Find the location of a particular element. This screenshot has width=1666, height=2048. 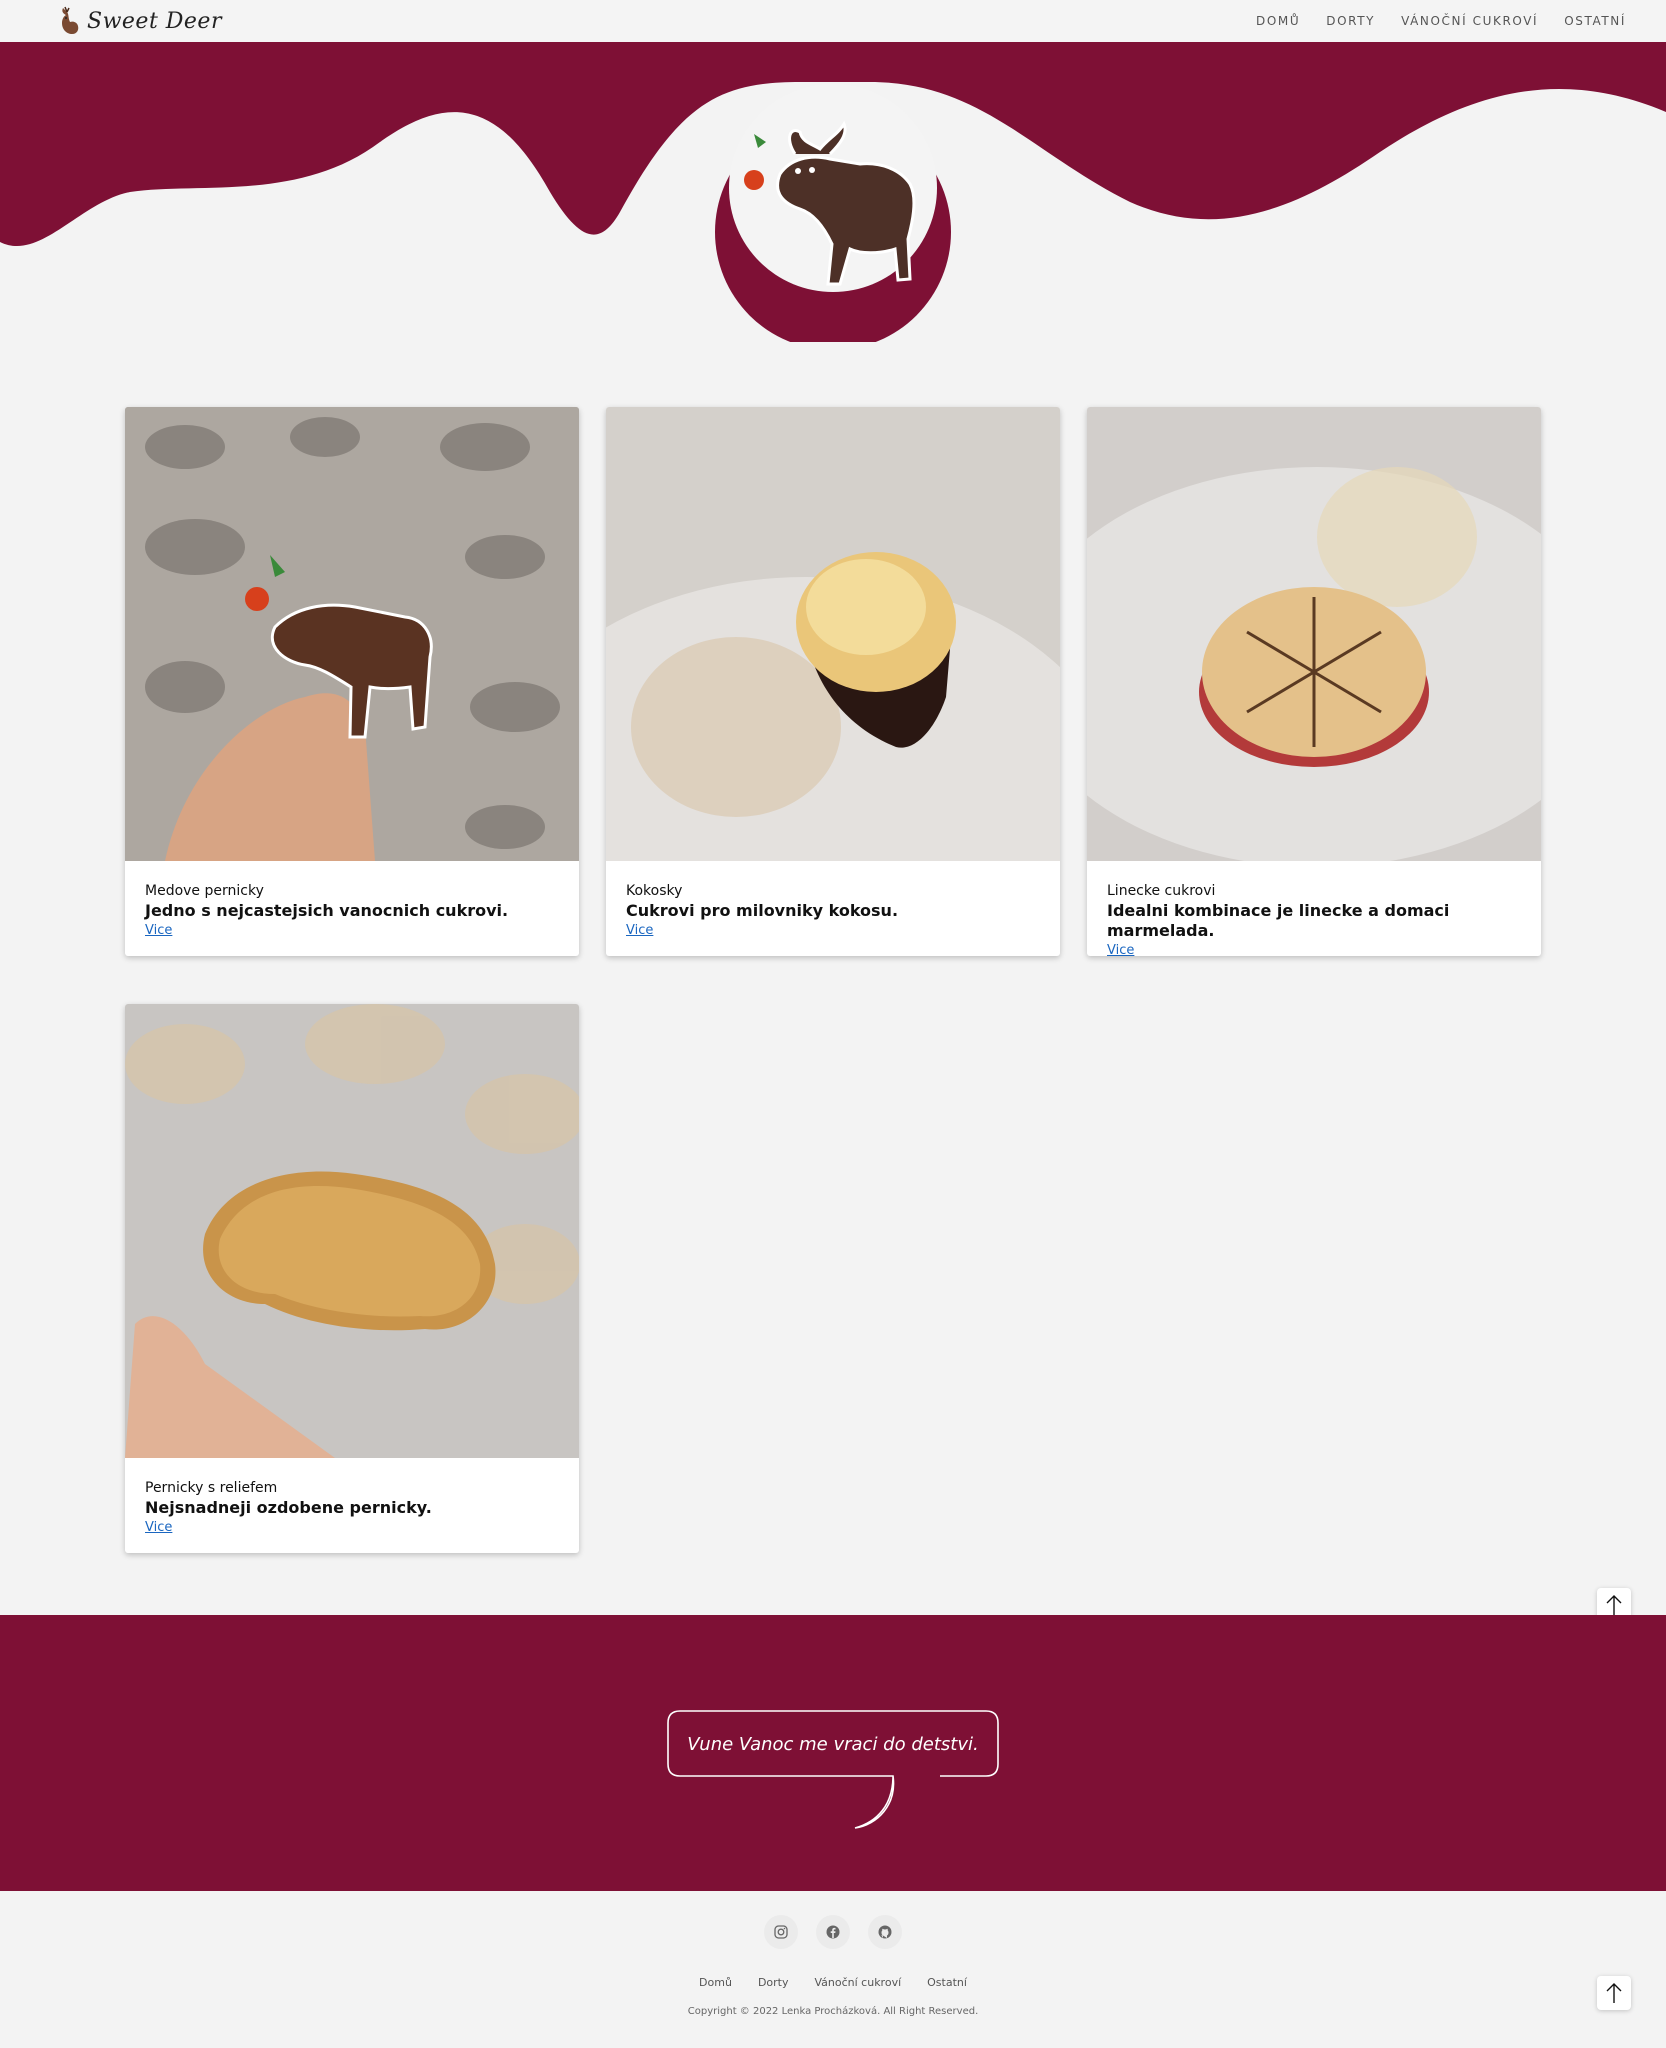

scroll-top-button-bottom is located at coordinates (1614, 1993).